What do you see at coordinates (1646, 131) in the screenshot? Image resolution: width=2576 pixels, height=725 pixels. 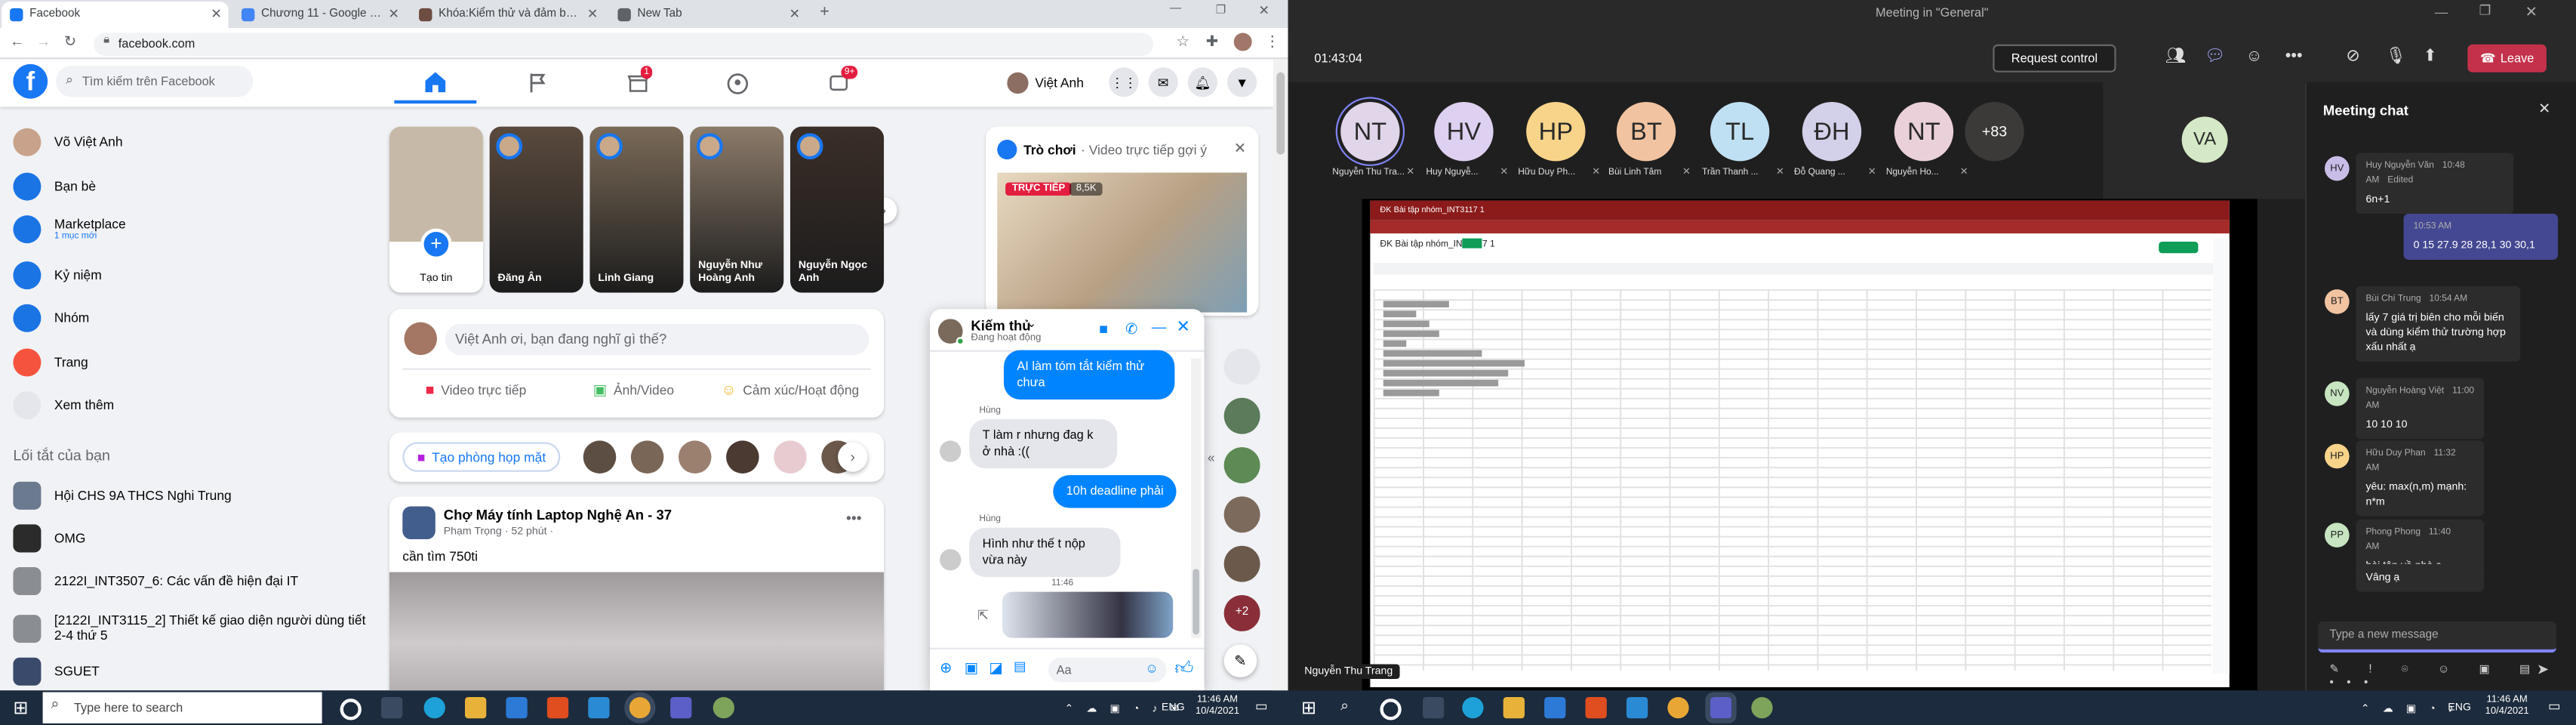 I see `participant-avatar: BT` at bounding box center [1646, 131].